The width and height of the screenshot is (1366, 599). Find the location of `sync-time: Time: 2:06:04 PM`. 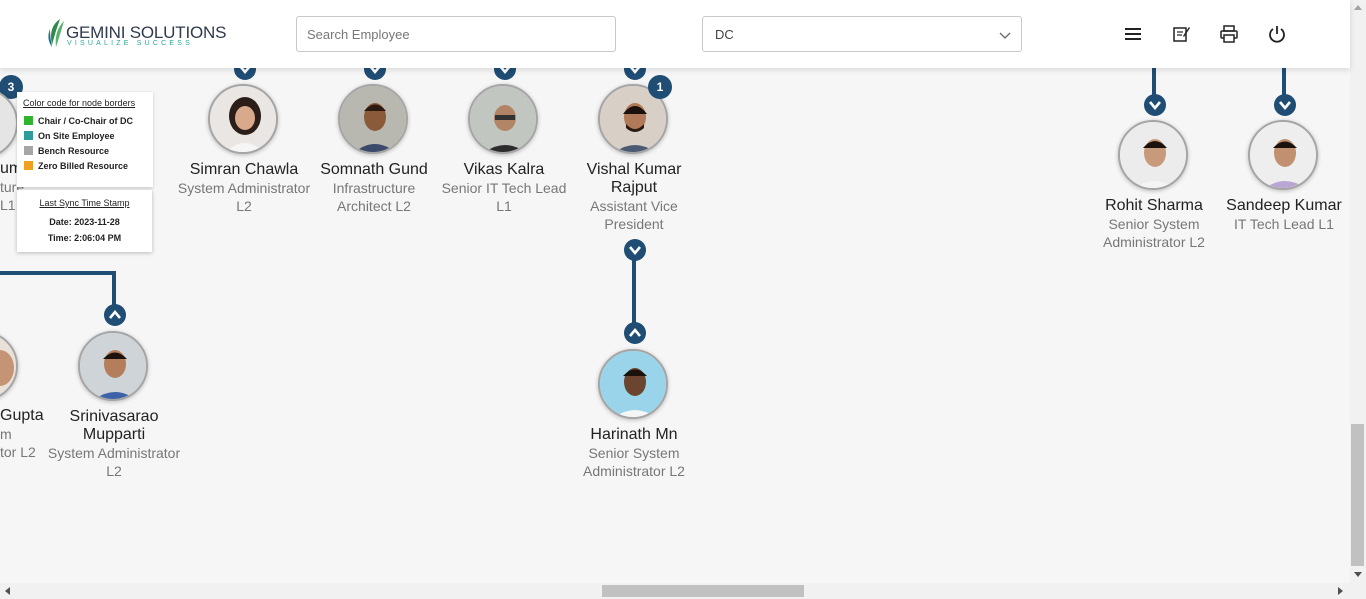

sync-time: Time: 2:06:04 PM is located at coordinates (84, 238).